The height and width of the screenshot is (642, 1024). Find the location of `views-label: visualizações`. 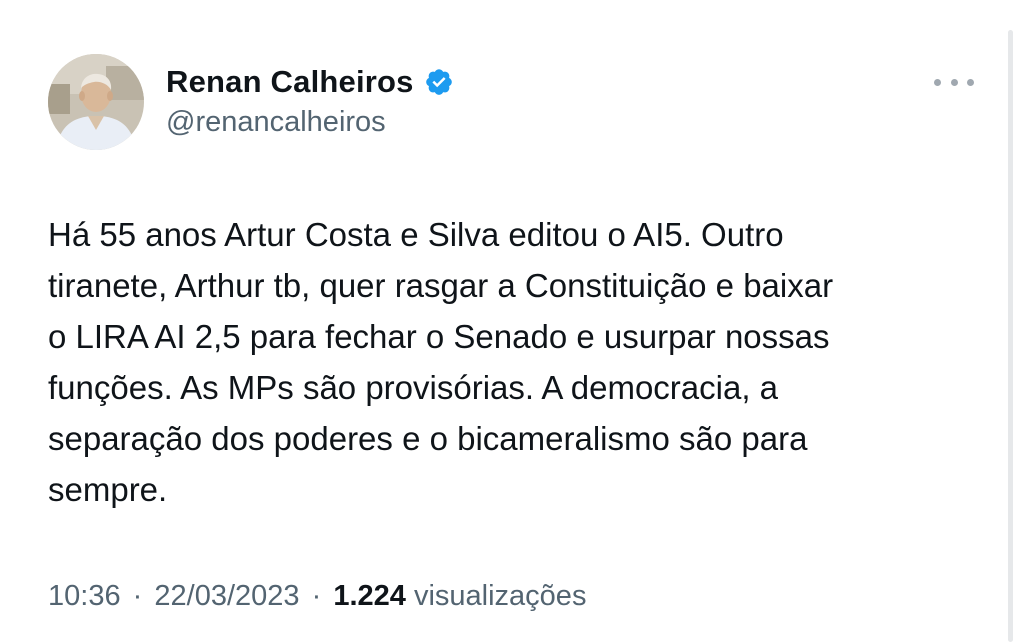

views-label: visualizações is located at coordinates (500, 596).